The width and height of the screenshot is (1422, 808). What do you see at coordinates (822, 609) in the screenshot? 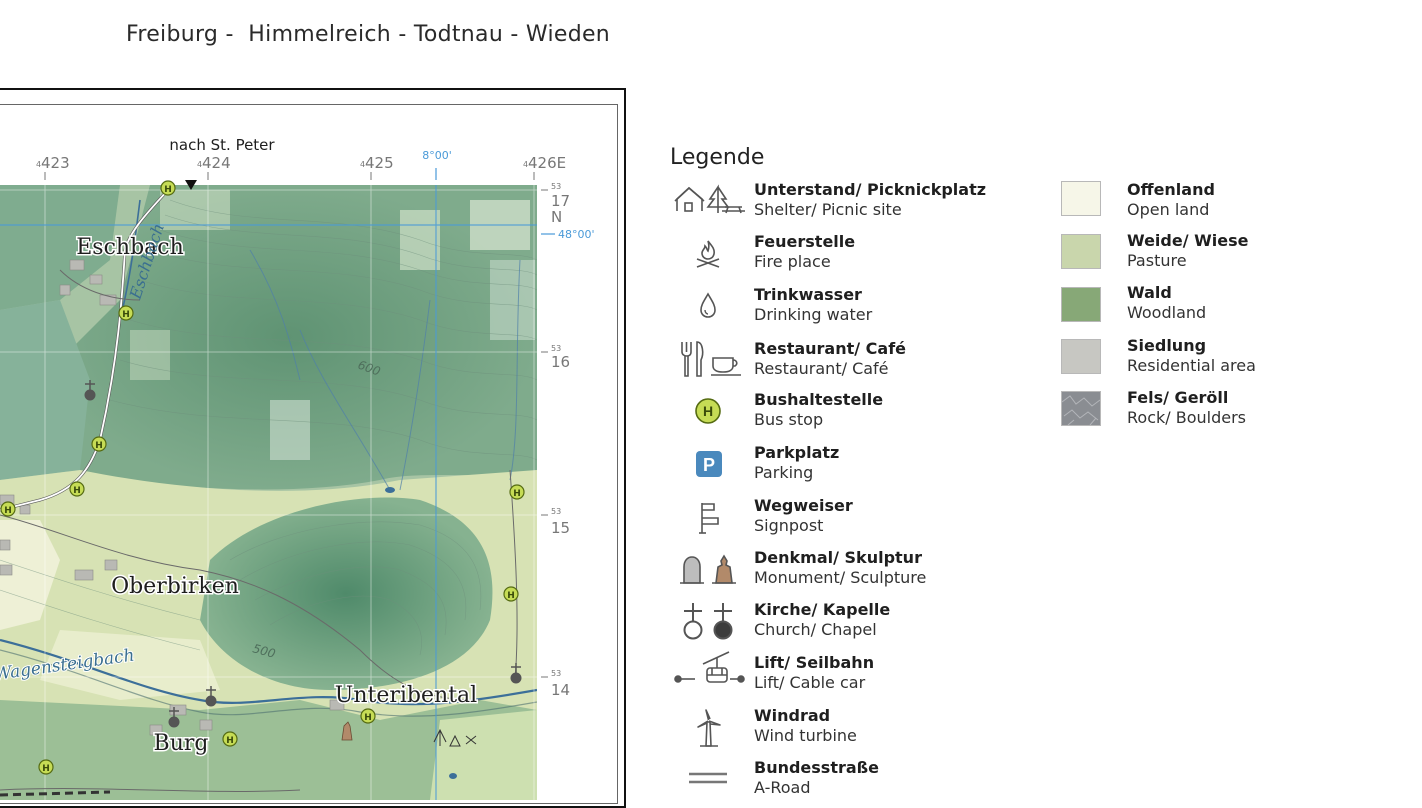
I see `legend-label-de: Kirche/ Kapelle` at bounding box center [822, 609].